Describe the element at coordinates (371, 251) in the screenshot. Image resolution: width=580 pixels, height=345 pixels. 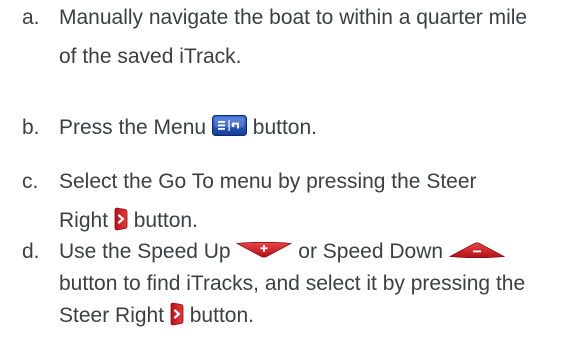
I see `step-text-segment: or Speed Down` at that location.